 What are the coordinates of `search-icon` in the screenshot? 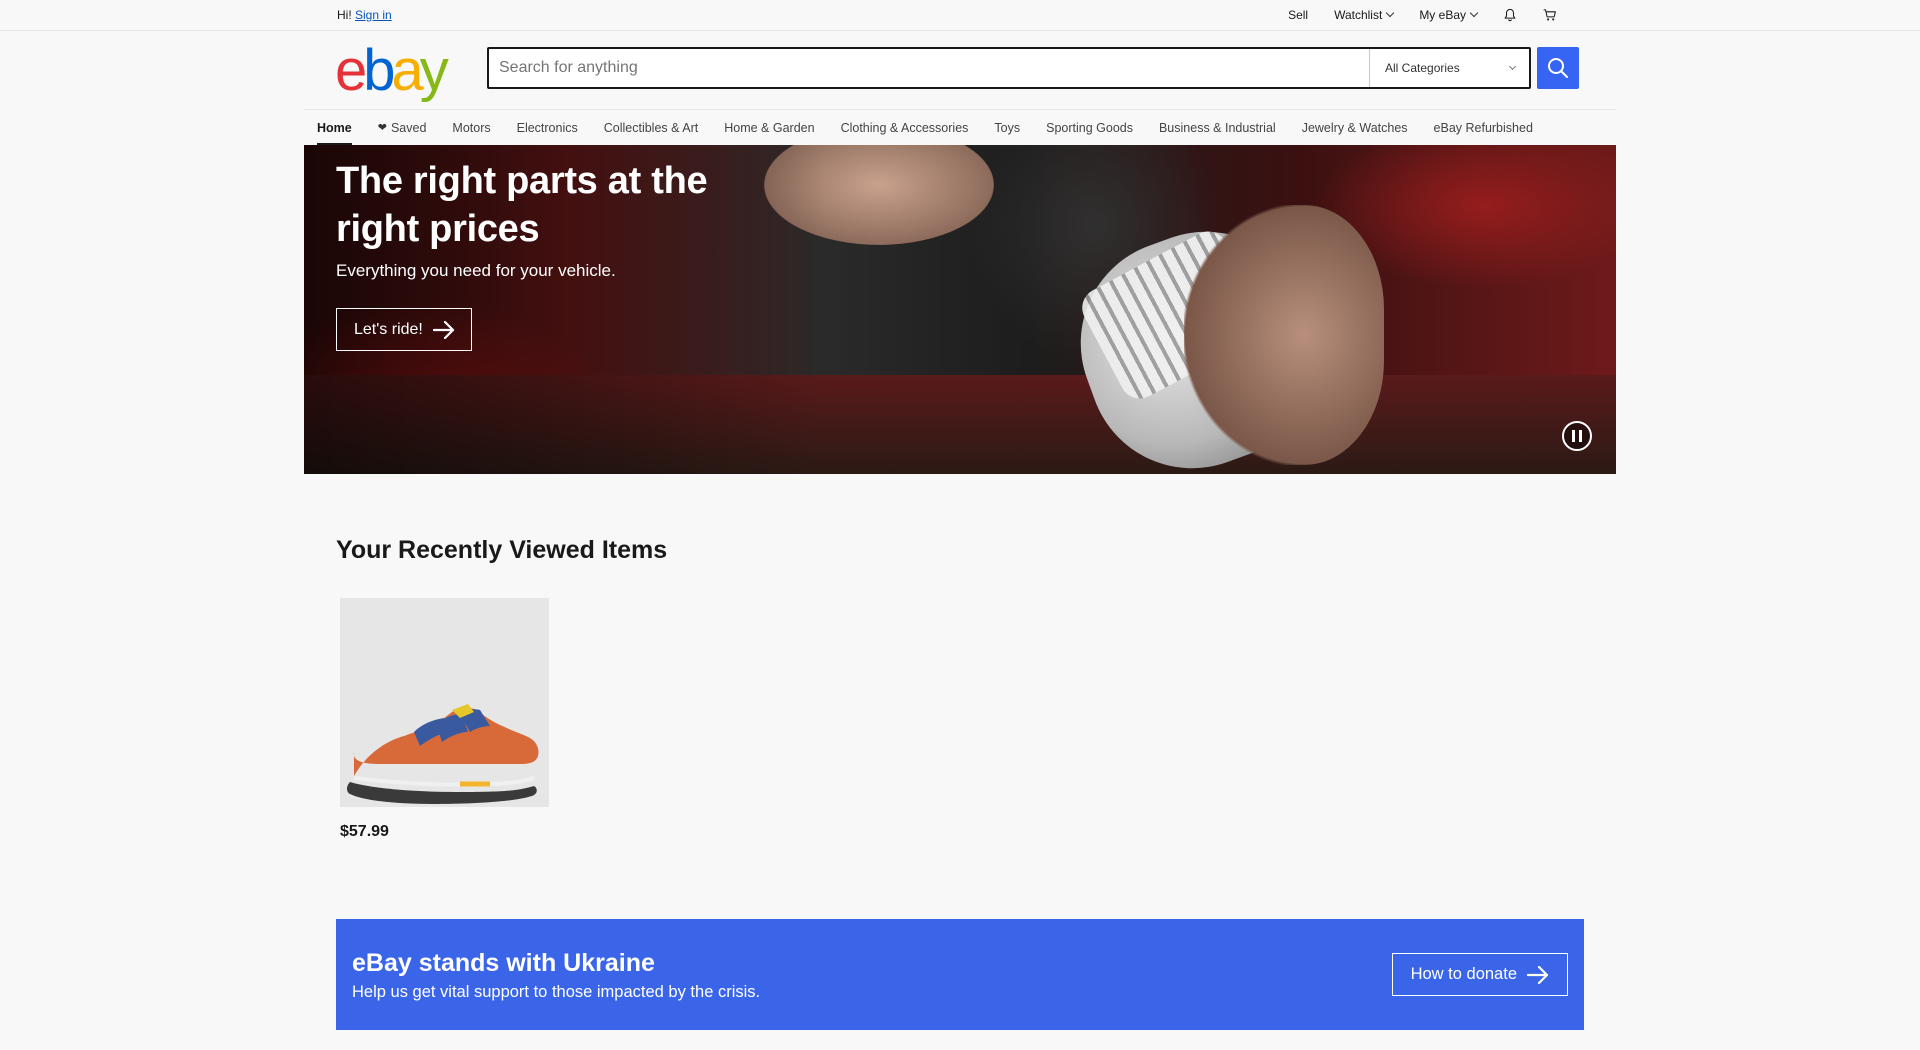 It's located at (1558, 68).